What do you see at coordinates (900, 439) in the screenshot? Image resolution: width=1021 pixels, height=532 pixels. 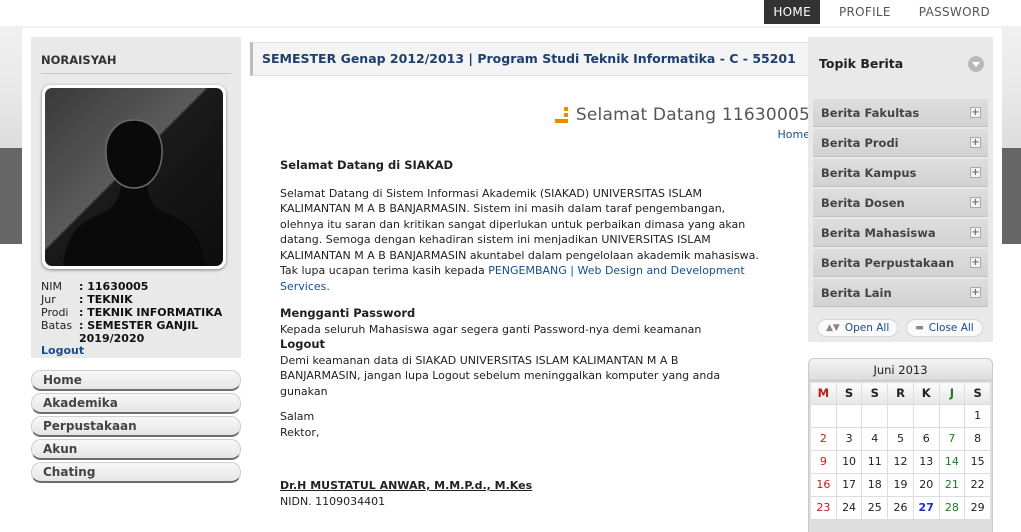 I see `calendar-day: 5` at bounding box center [900, 439].